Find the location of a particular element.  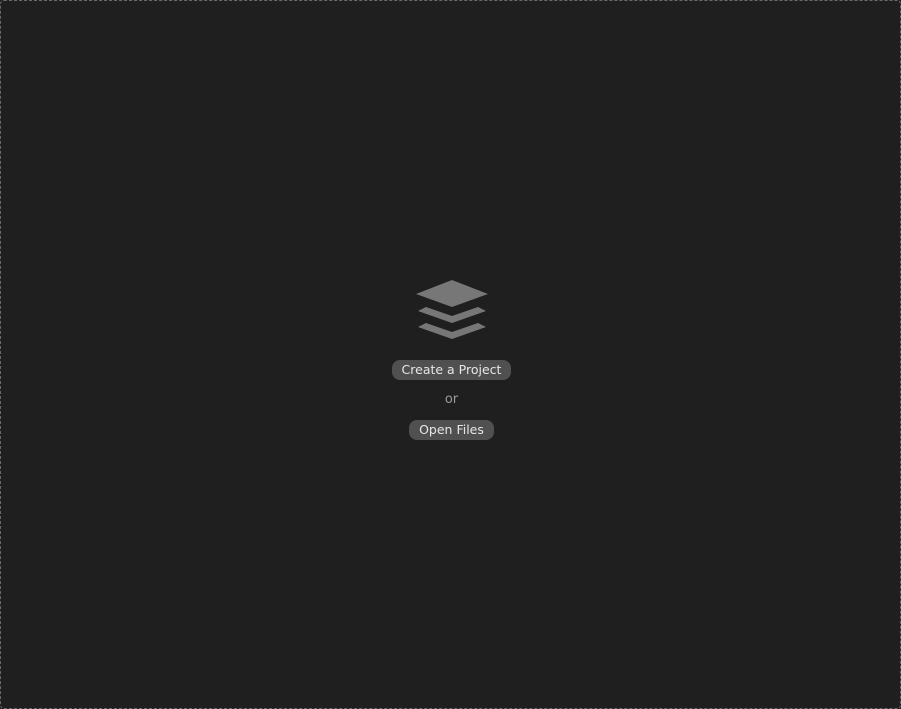

create-project-button: Create a Project is located at coordinates (451, 370).